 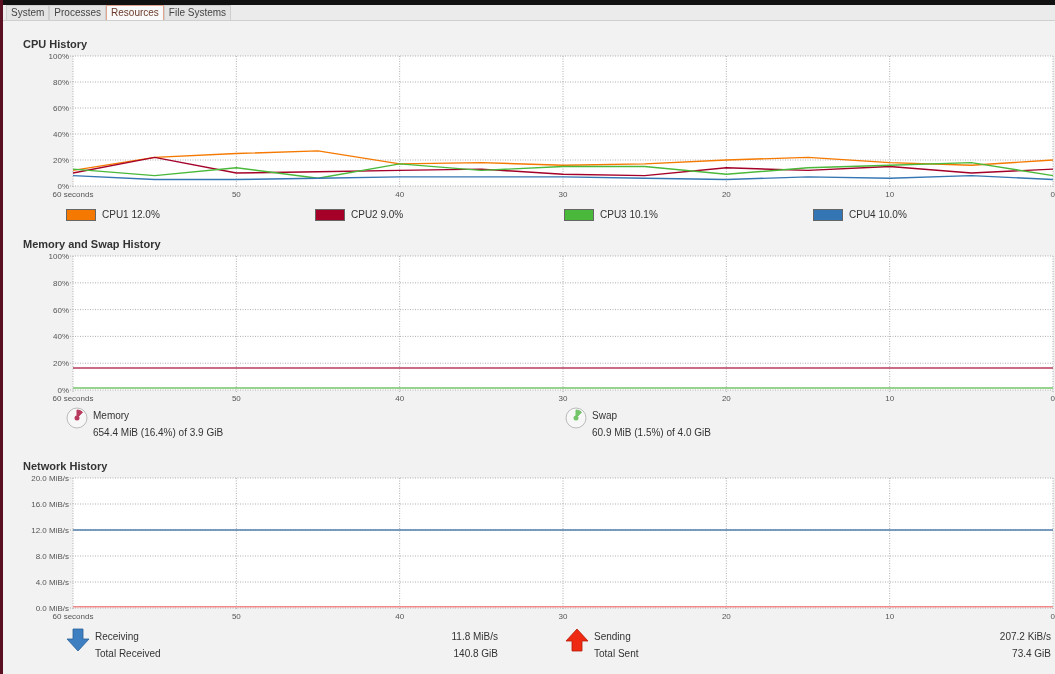 What do you see at coordinates (197, 12) in the screenshot?
I see `tab: File Systems` at bounding box center [197, 12].